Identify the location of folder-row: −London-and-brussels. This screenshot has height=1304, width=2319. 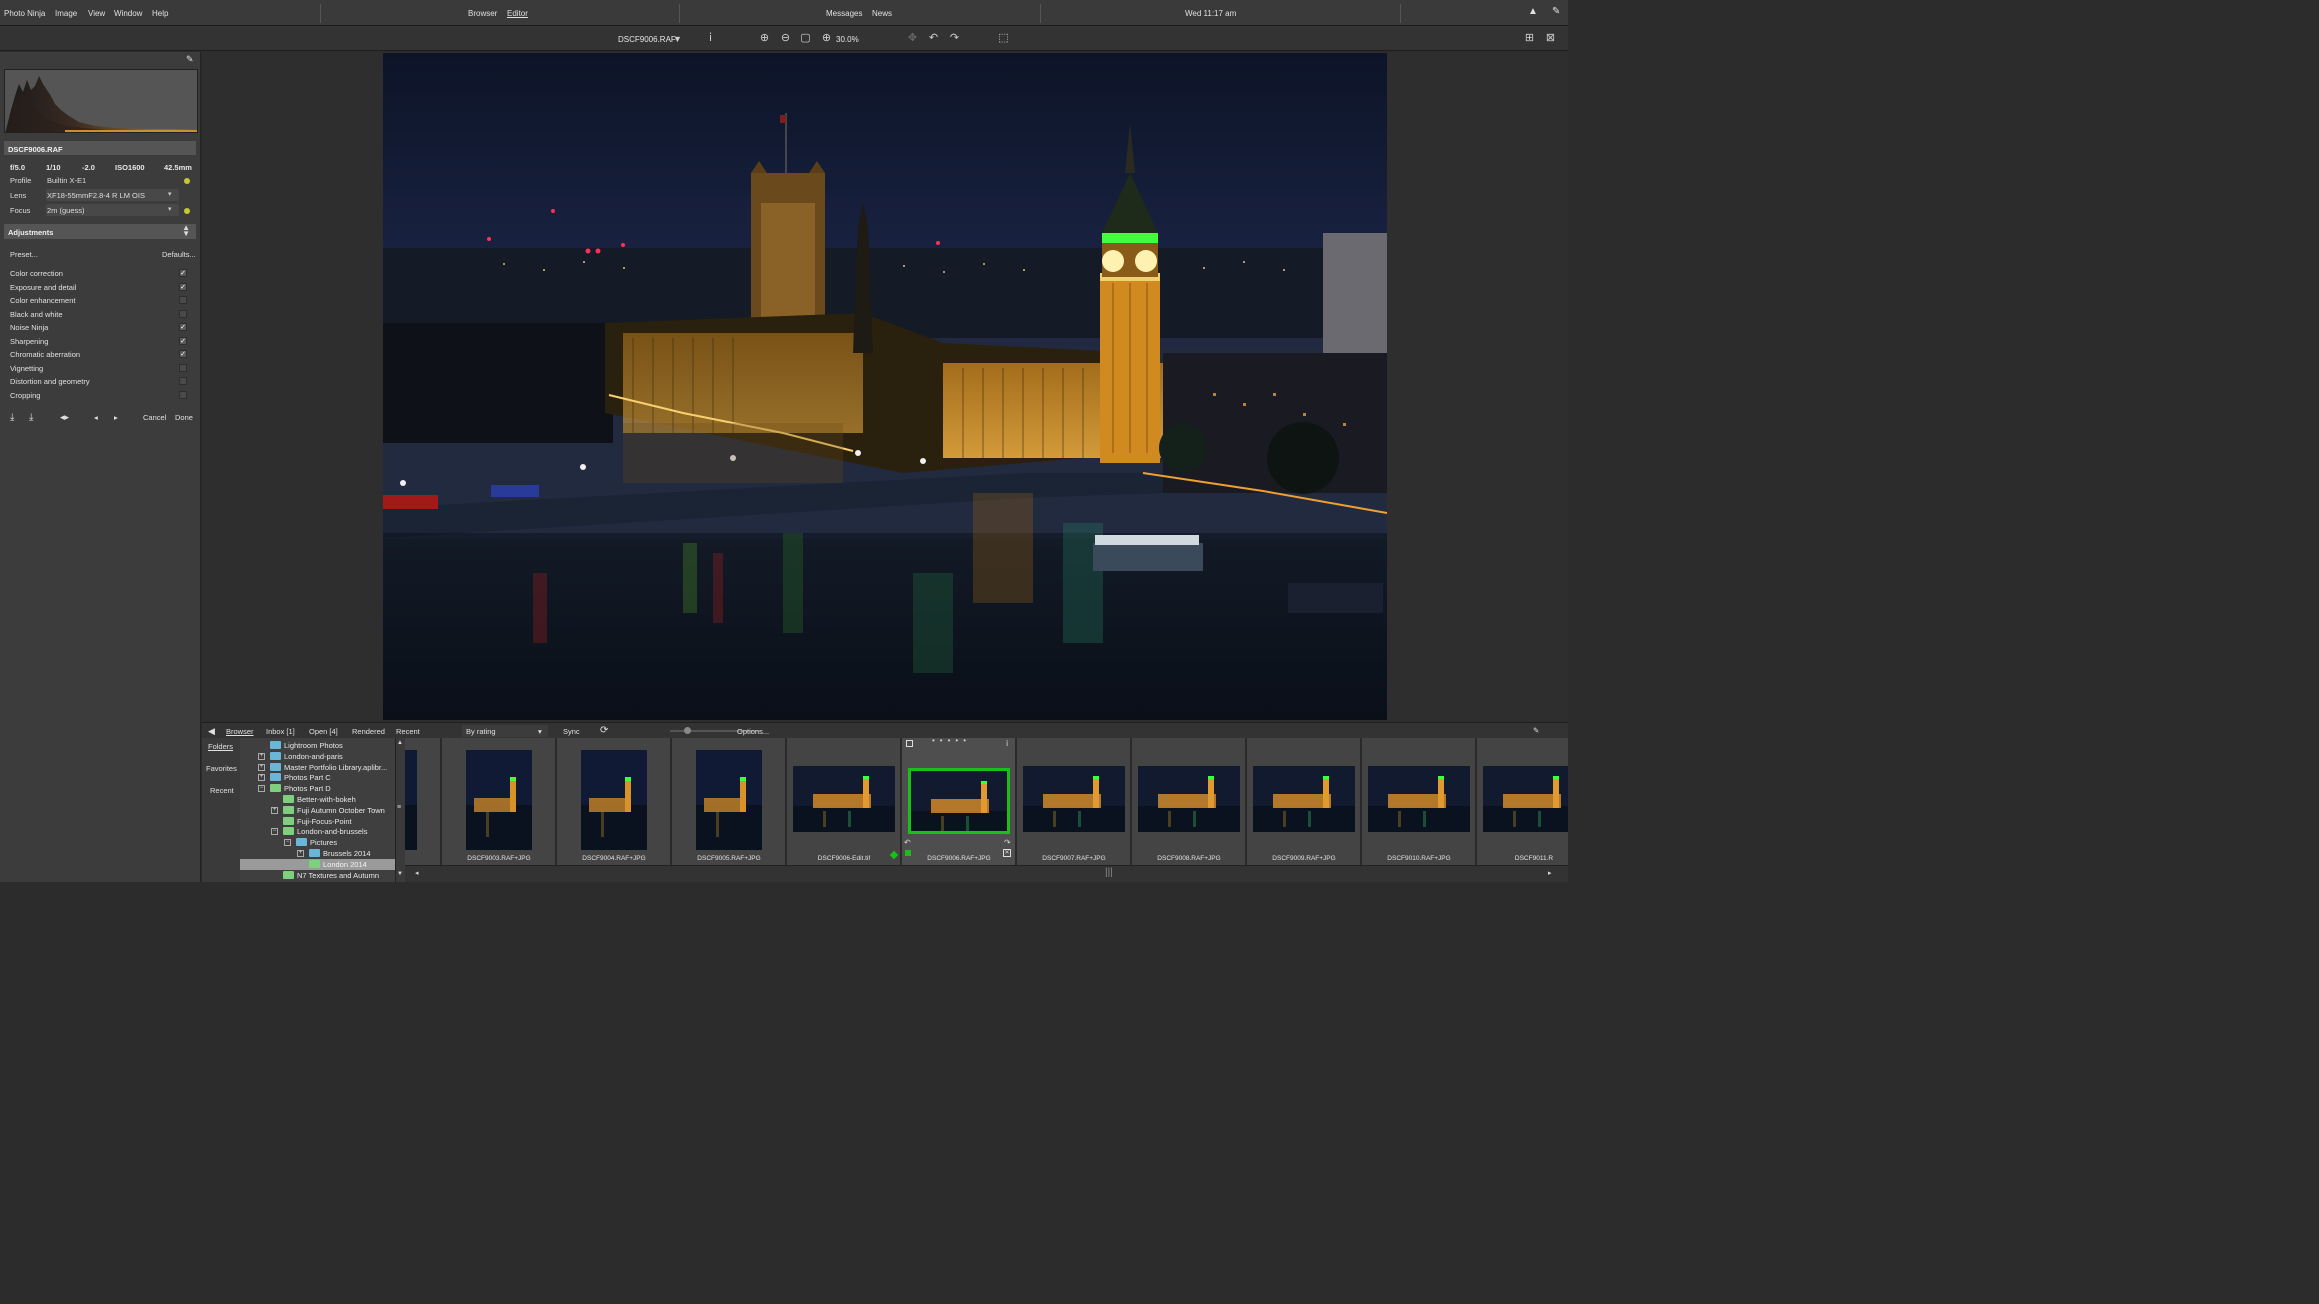
(317, 831).